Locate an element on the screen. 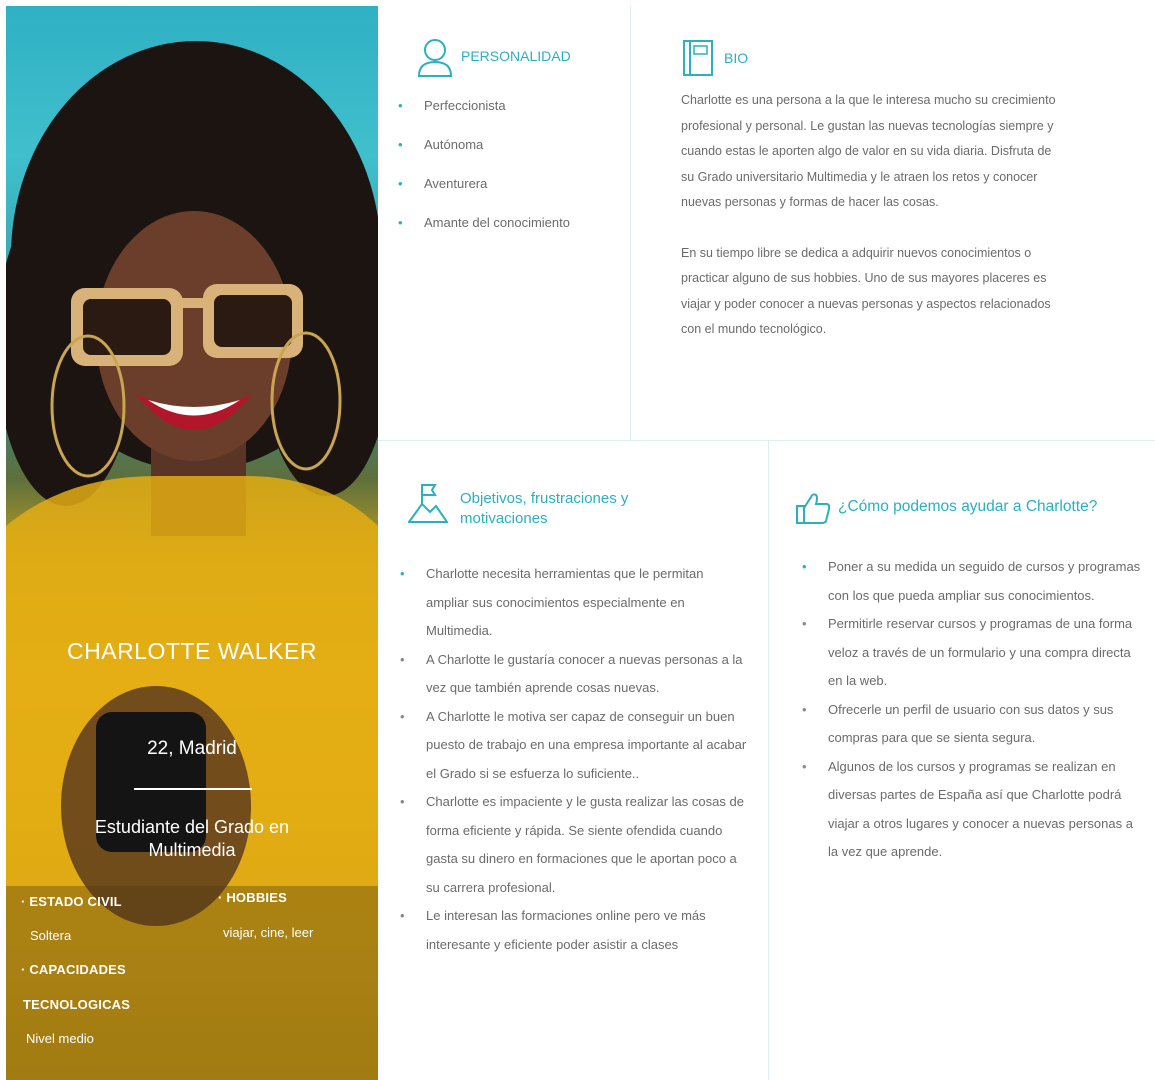 The width and height of the screenshot is (1155, 1080). notebook-icon is located at coordinates (698, 58).